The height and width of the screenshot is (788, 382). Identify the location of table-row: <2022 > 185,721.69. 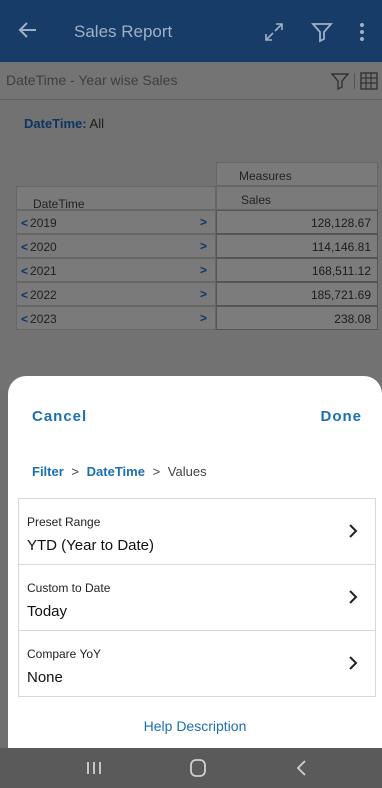
(197, 294).